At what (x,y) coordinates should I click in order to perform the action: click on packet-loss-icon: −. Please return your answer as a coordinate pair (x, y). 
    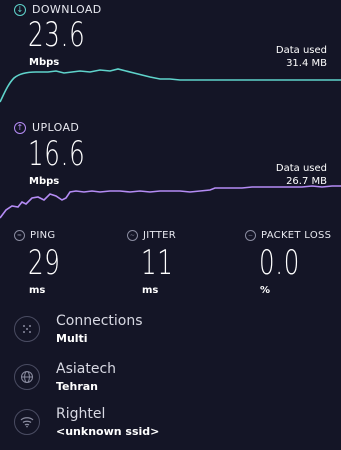
    Looking at the image, I should click on (250, 235).